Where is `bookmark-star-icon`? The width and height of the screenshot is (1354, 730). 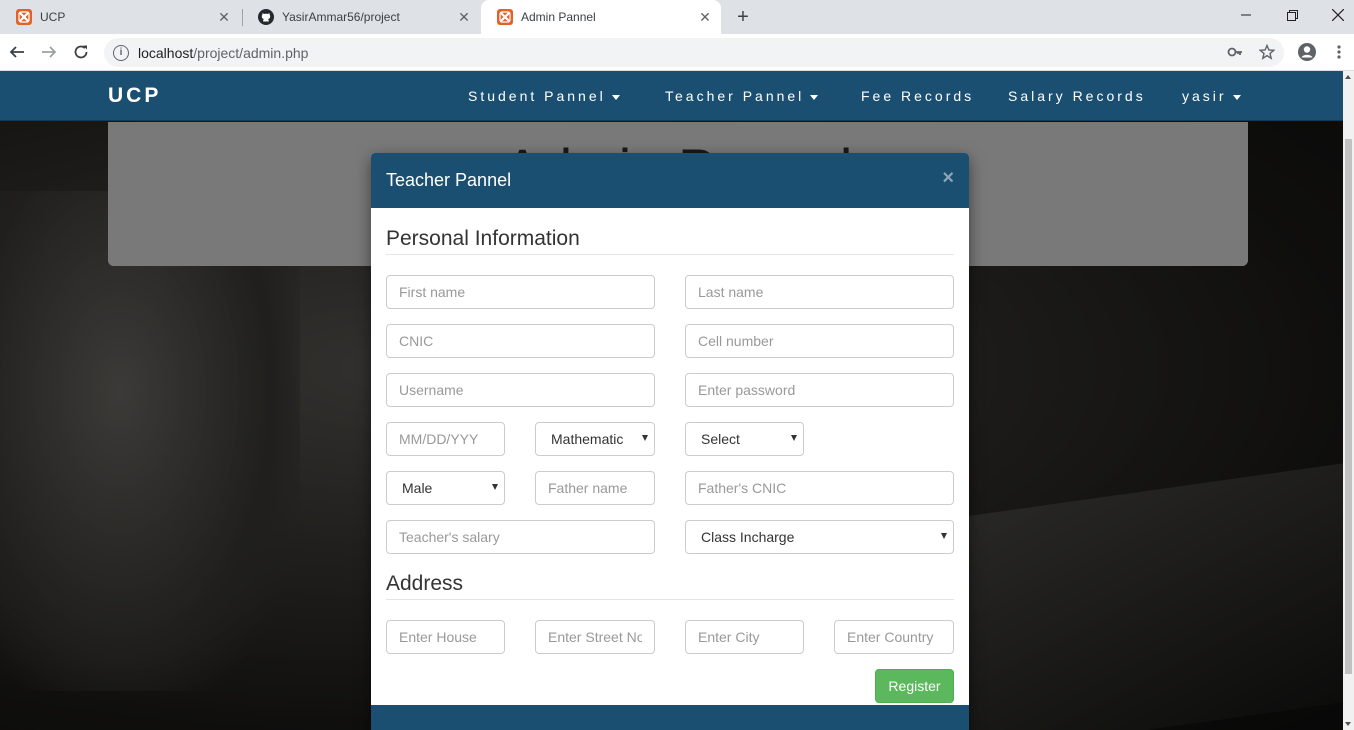 bookmark-star-icon is located at coordinates (1267, 52).